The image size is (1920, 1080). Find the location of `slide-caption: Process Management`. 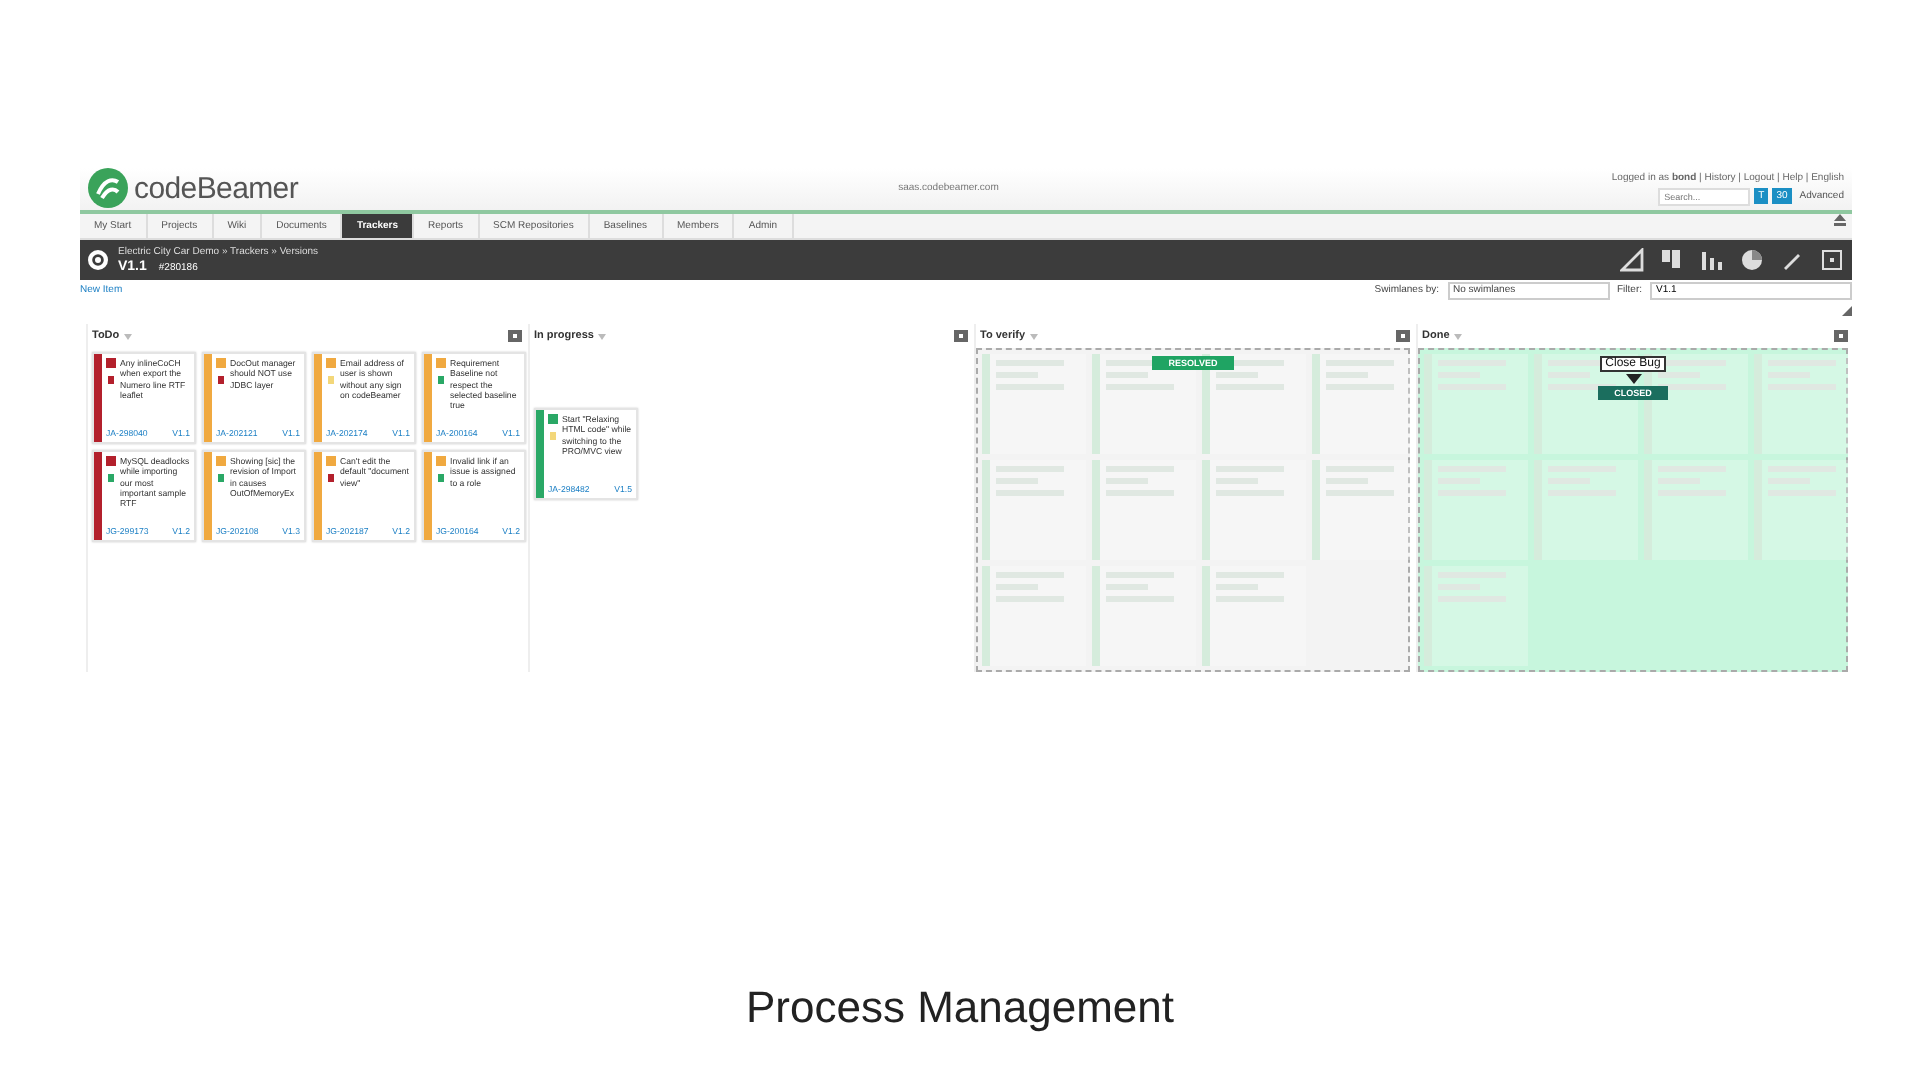

slide-caption: Process Management is located at coordinates (960, 1008).